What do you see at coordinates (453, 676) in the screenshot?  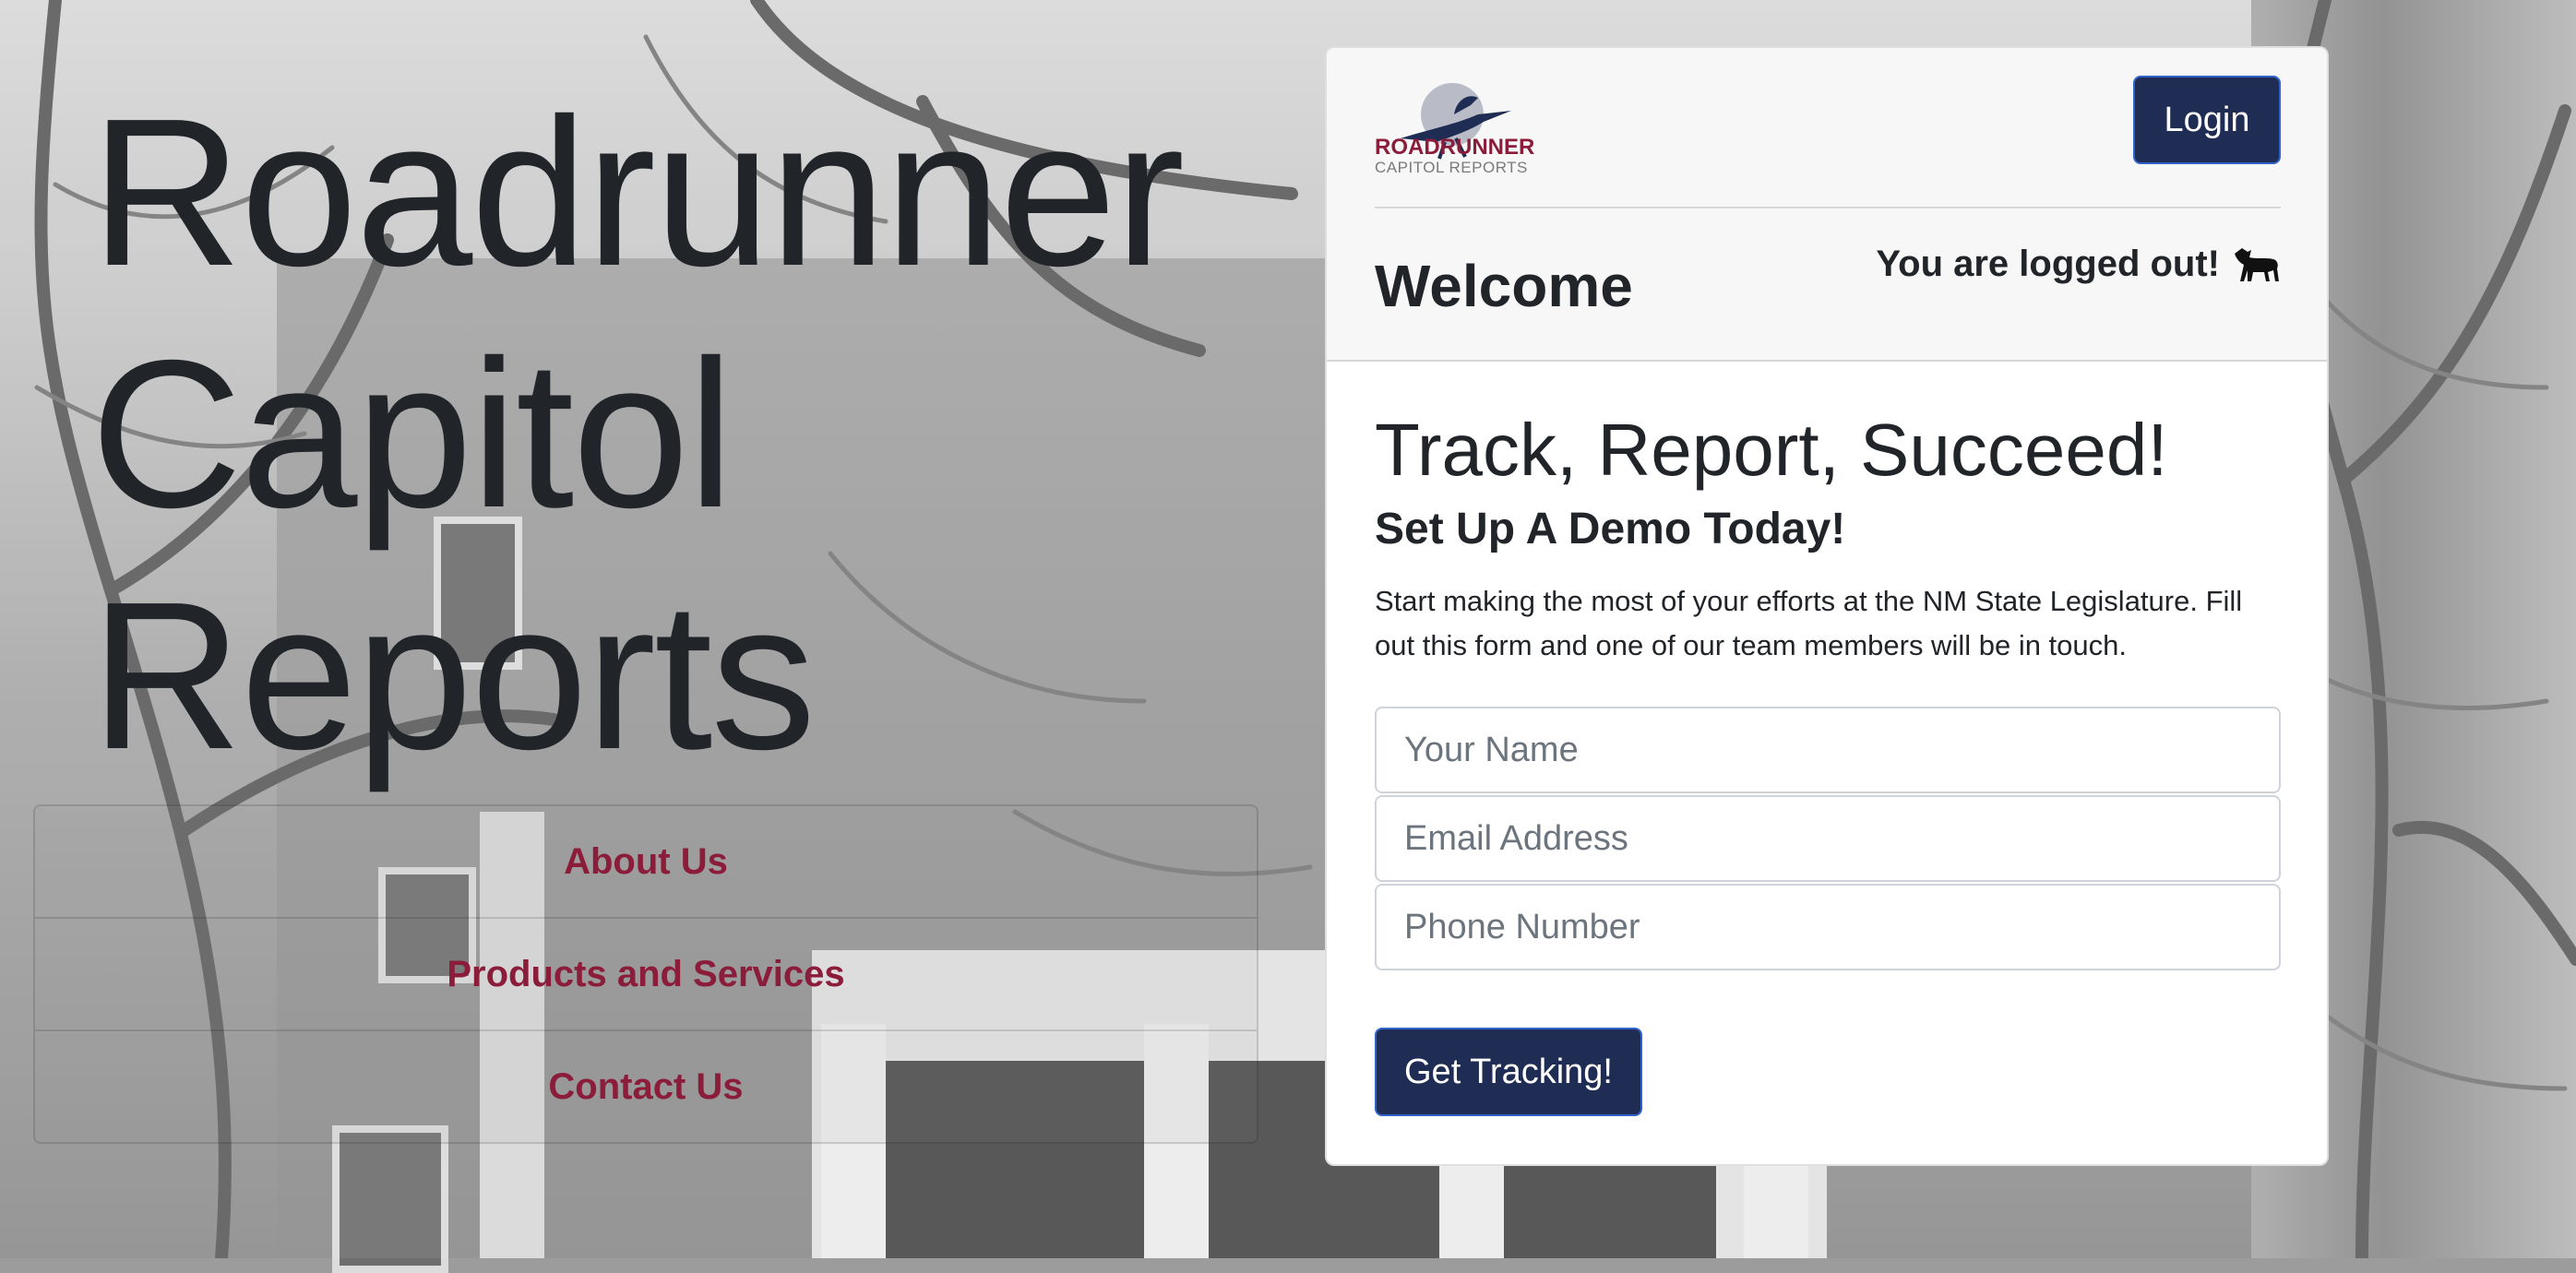 I see `hero-title-line3: Reports` at bounding box center [453, 676].